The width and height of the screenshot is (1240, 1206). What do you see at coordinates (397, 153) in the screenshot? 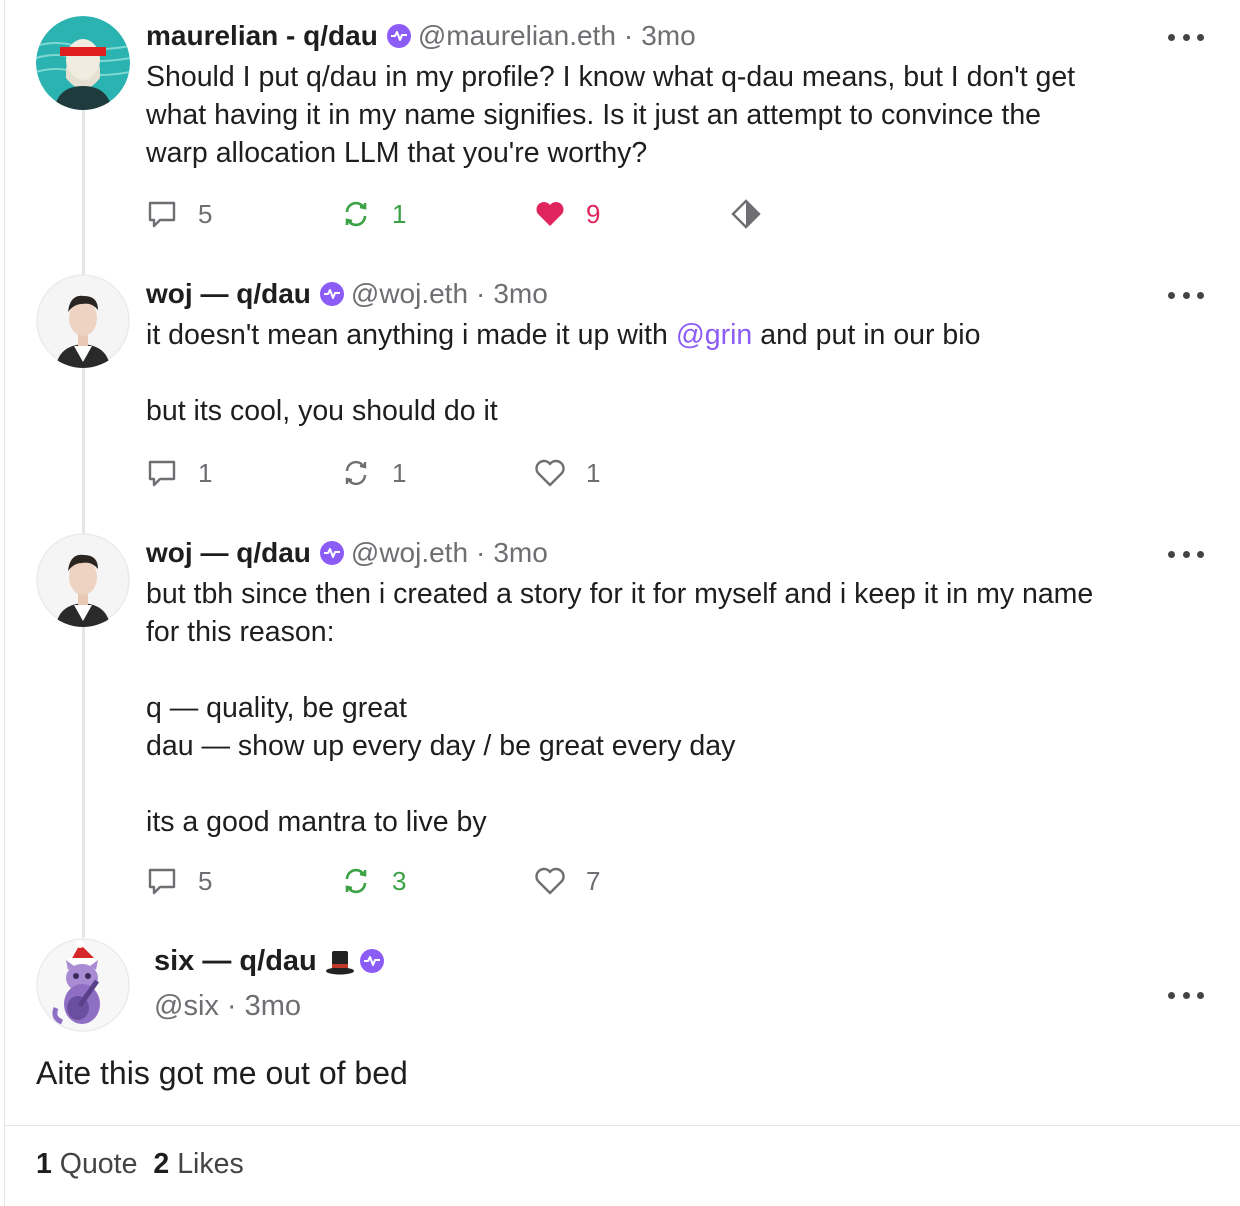
I see `cast-text-line: warp allocation LLM that you're worthy?` at bounding box center [397, 153].